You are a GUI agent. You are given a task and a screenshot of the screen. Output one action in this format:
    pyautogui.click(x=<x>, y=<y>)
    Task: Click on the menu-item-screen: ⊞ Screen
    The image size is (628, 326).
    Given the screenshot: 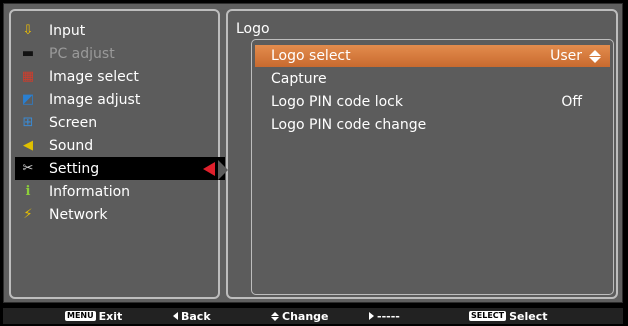 What is the action you would take?
    pyautogui.click(x=116, y=122)
    